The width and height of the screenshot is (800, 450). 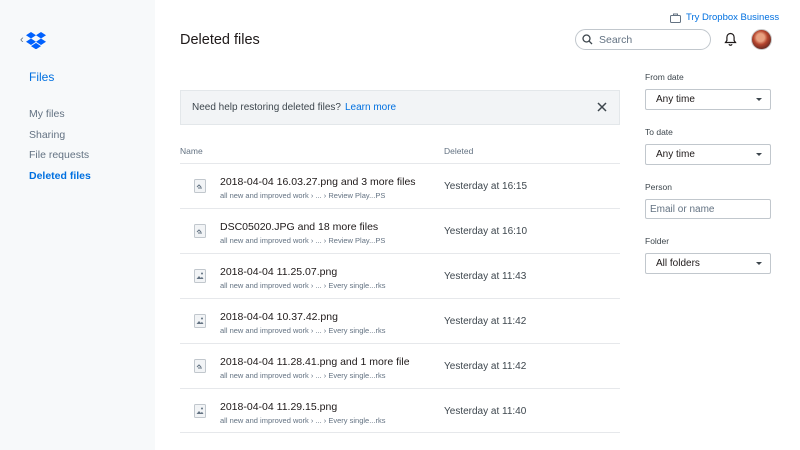 I want to click on file-name: DSC05020.JPG and 18 more files, so click(x=299, y=227).